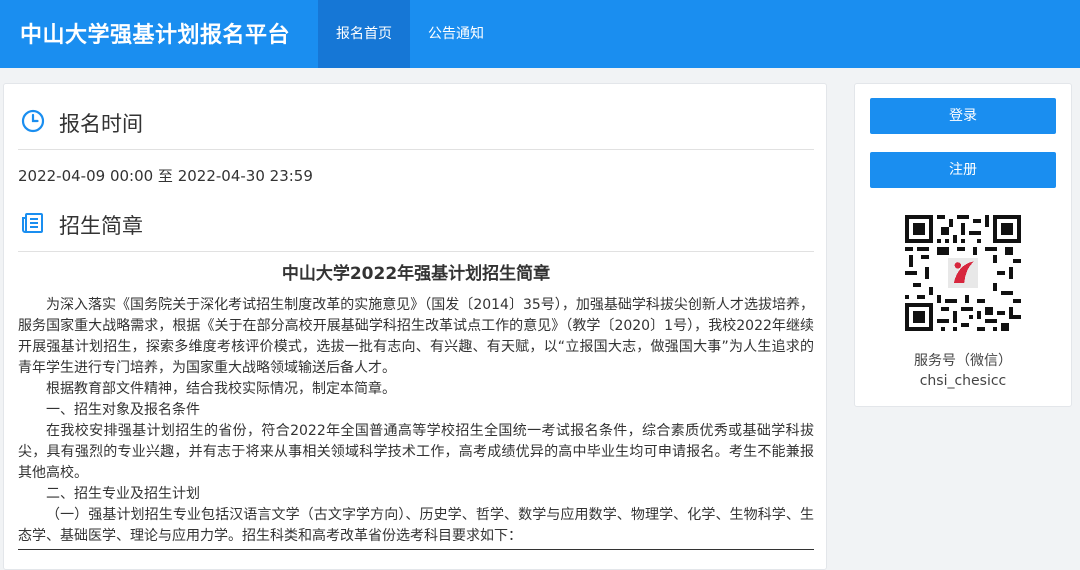  I want to click on register-button: 注册, so click(963, 170).